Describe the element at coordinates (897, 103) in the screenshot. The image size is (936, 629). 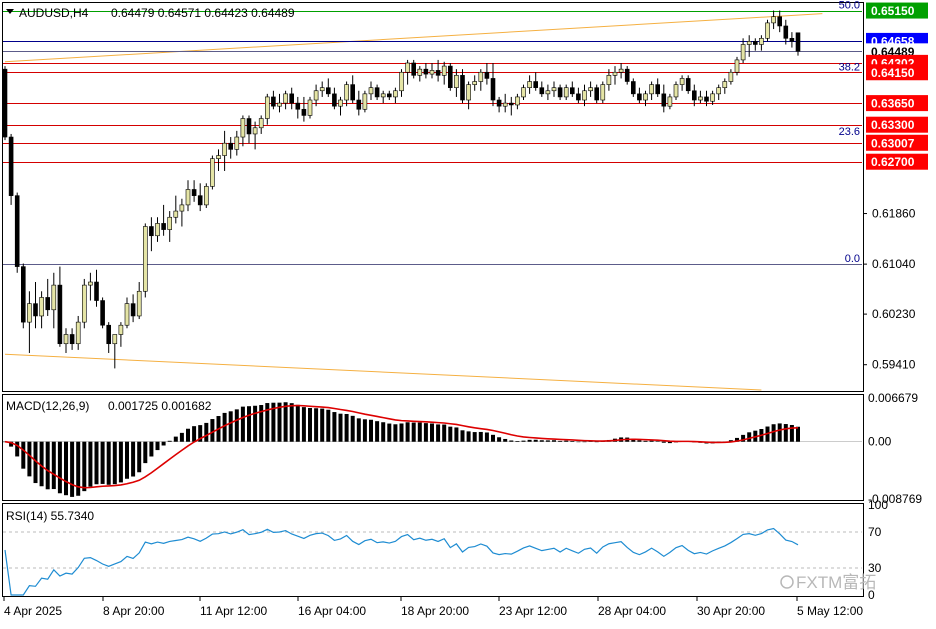
I see `price-label-0.63650: 0.63650` at that location.